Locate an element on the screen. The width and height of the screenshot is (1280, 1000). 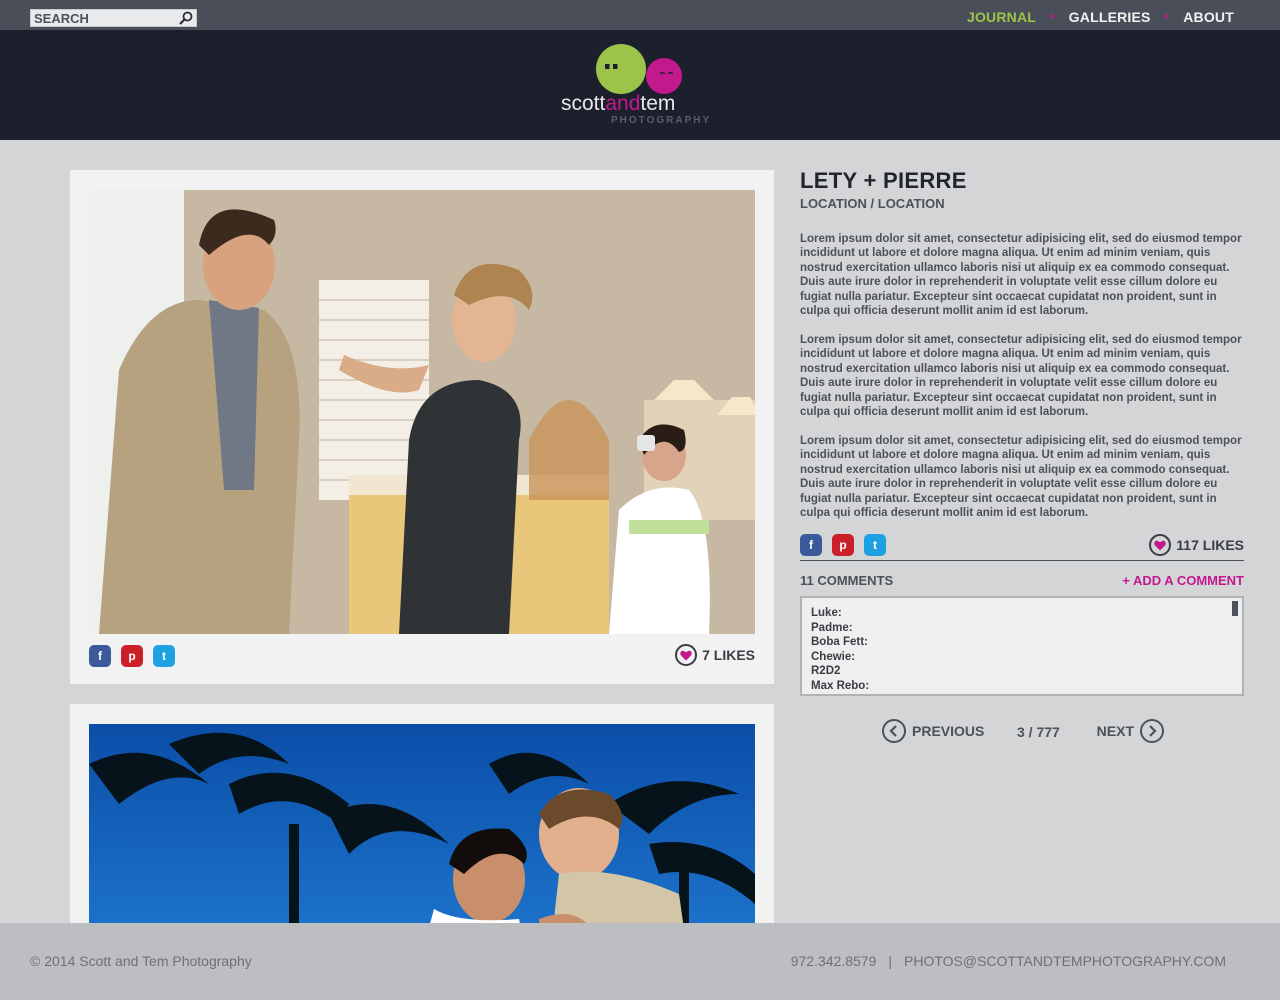
post-pager: PREVIOUS 3 / 777 NEXT is located at coordinates (1023, 733).